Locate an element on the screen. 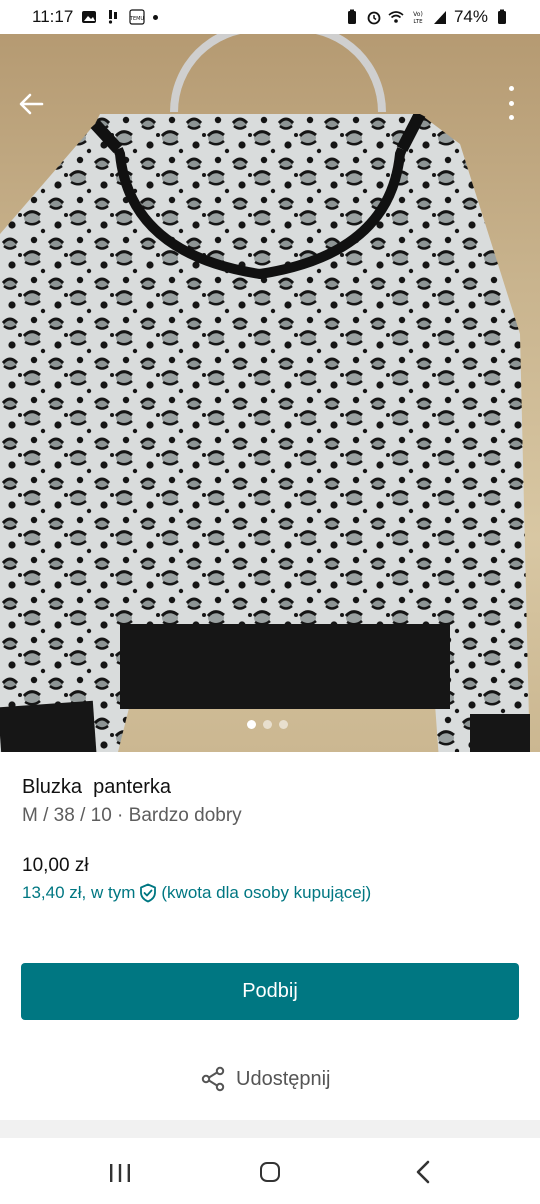  carousel-pager is located at coordinates (267, 724).